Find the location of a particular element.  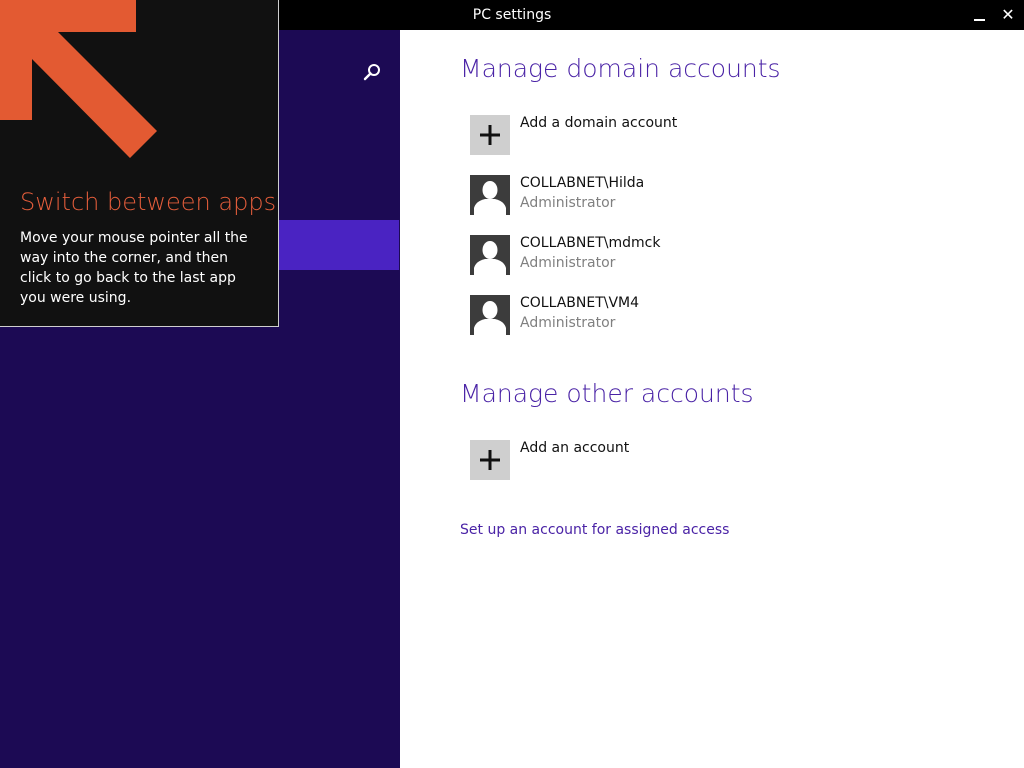

search-icon is located at coordinates (371, 72).